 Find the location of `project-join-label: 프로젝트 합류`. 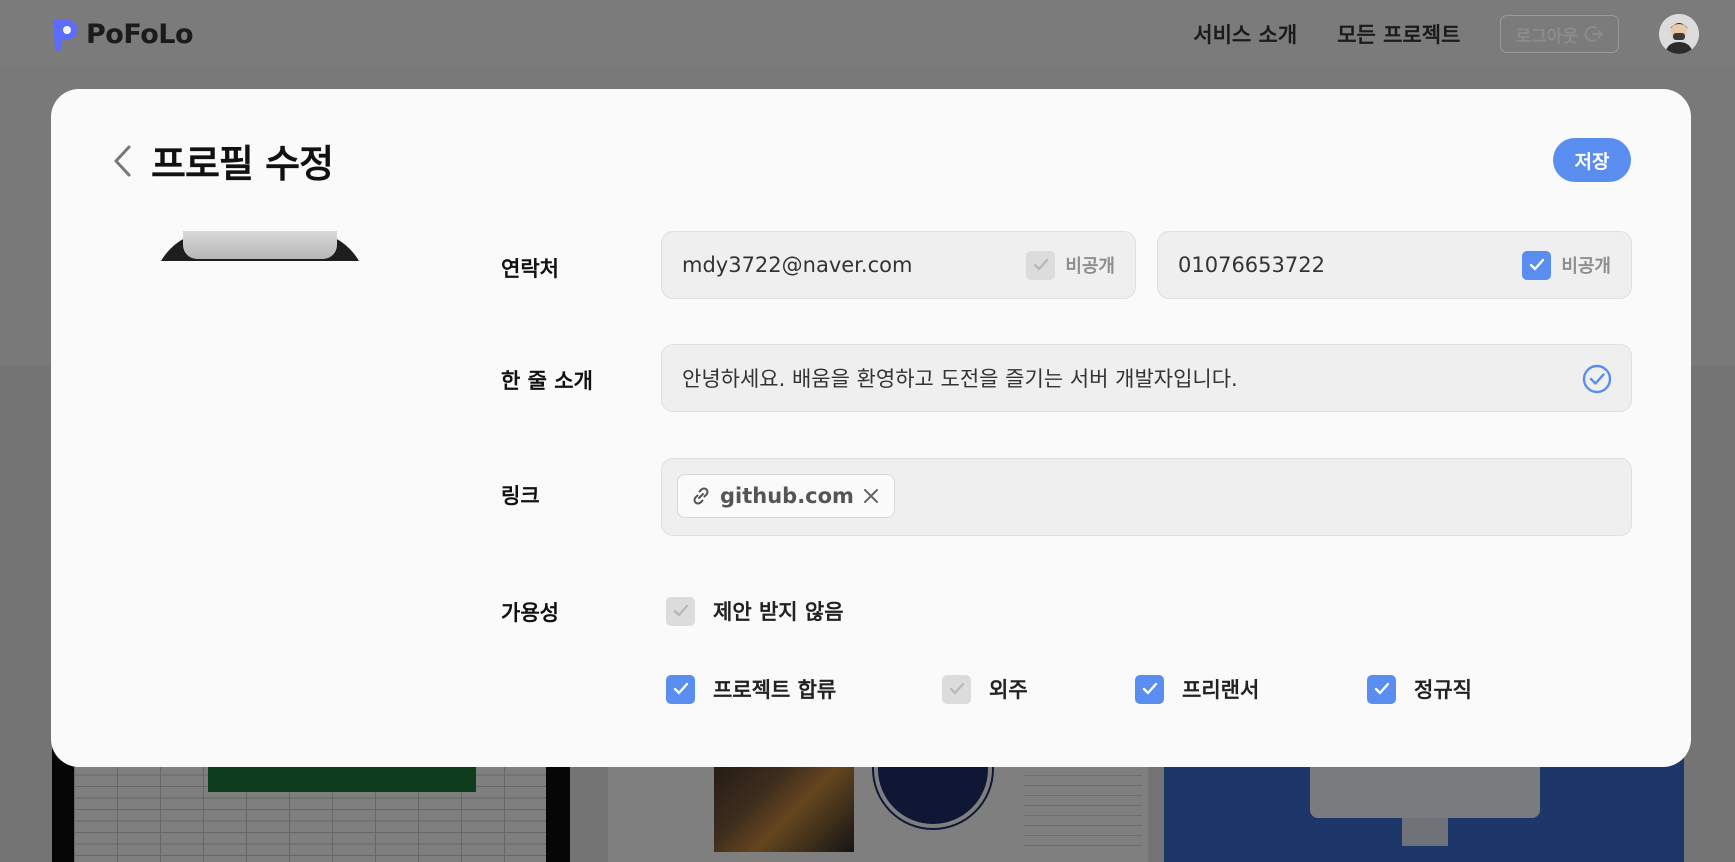

project-join-label: 프로젝트 합류 is located at coordinates (775, 690).